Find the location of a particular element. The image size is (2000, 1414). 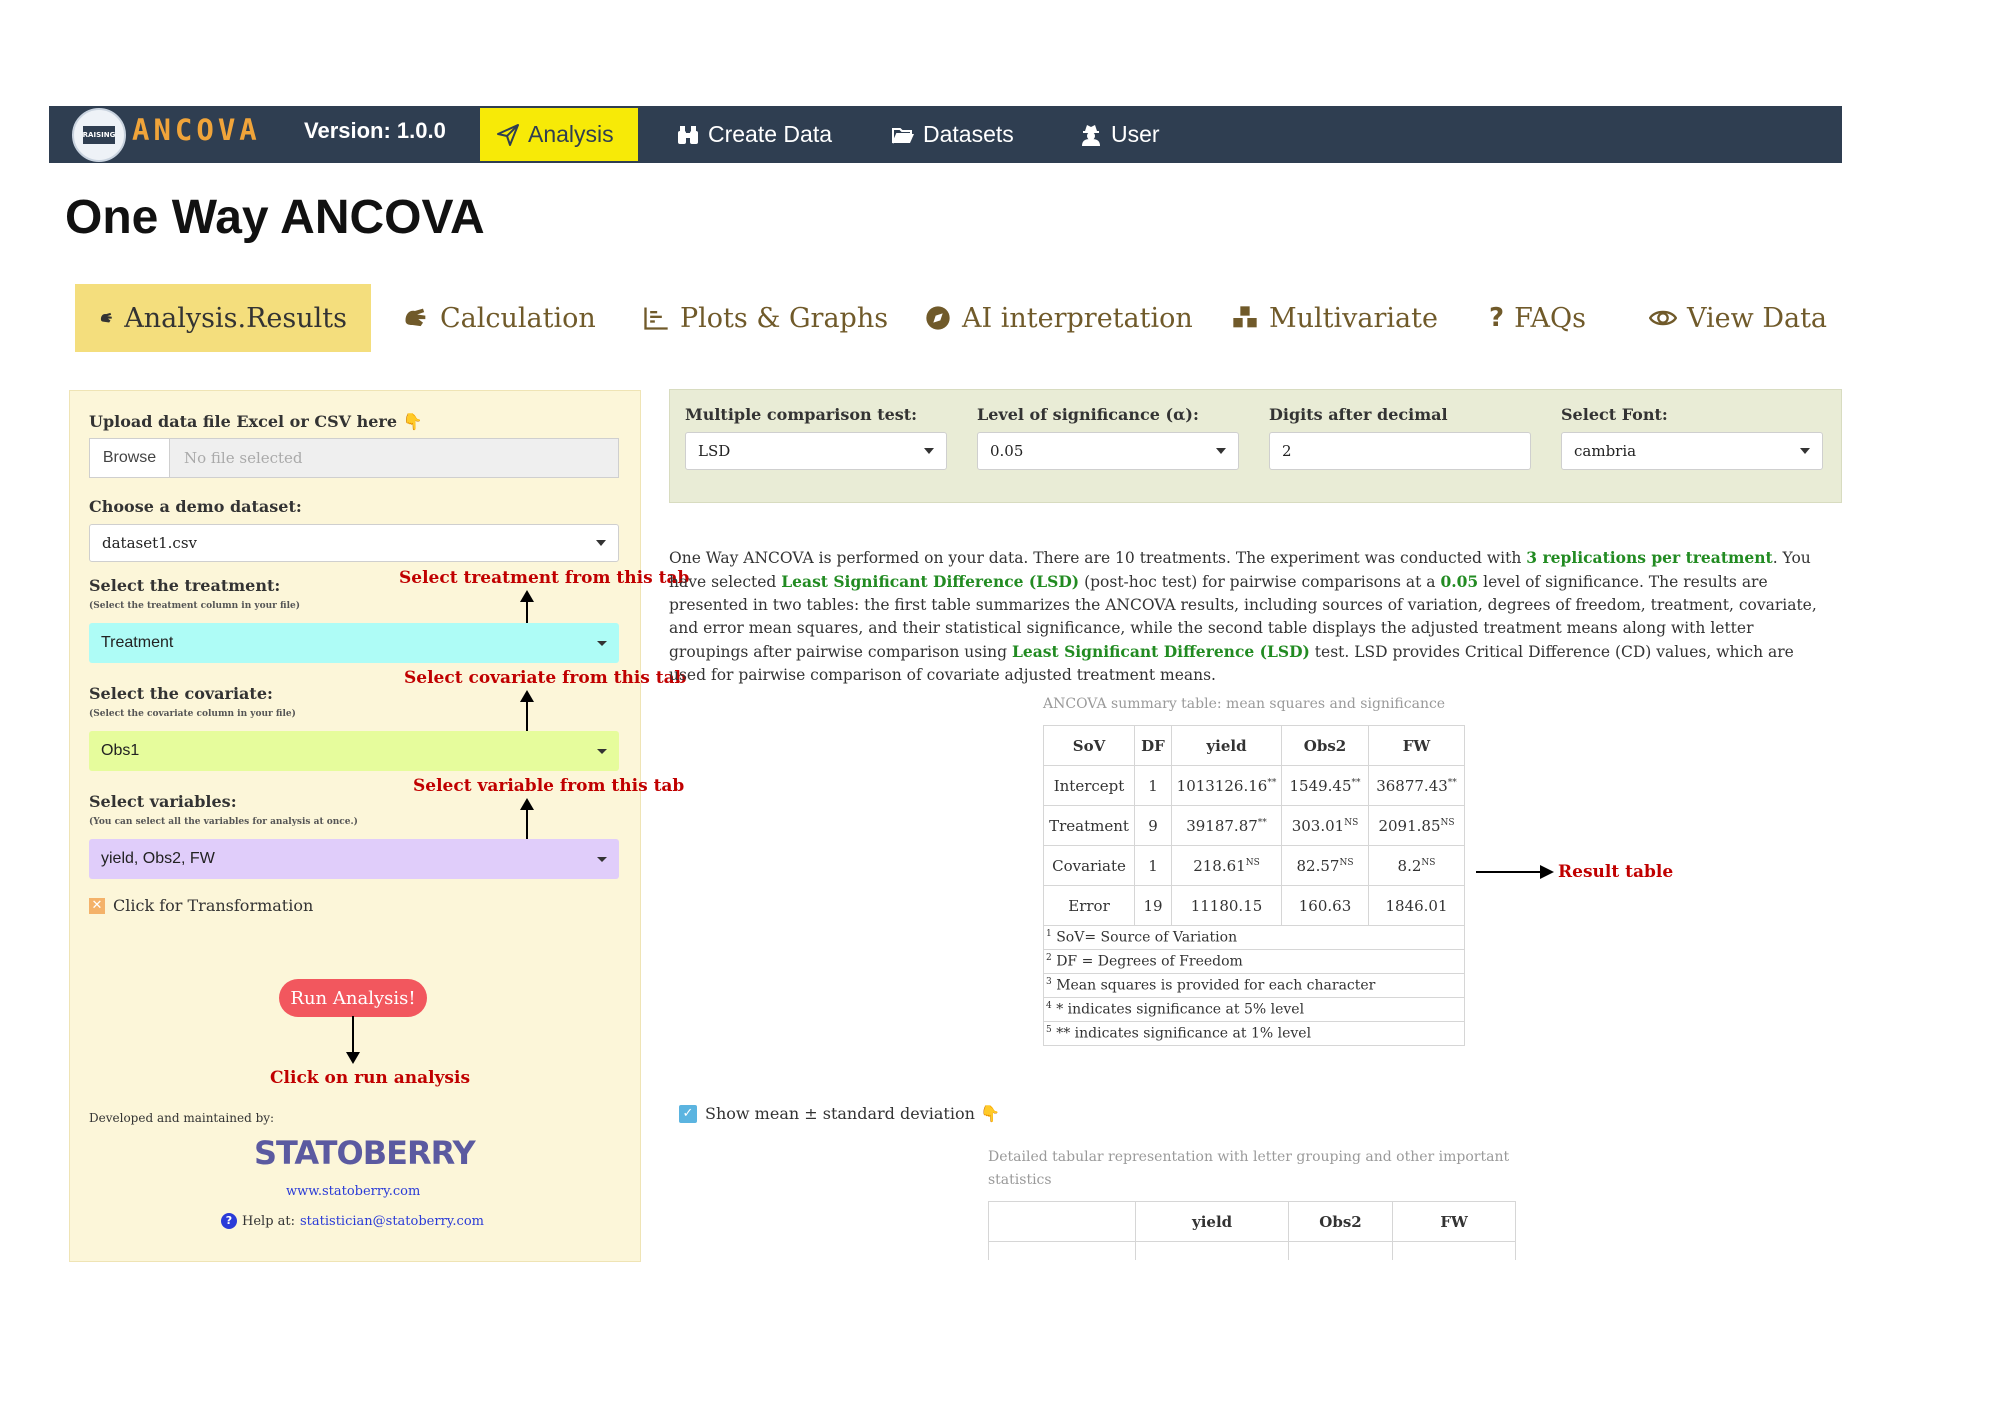

table-cell: 11180.15 is located at coordinates (1226, 905).